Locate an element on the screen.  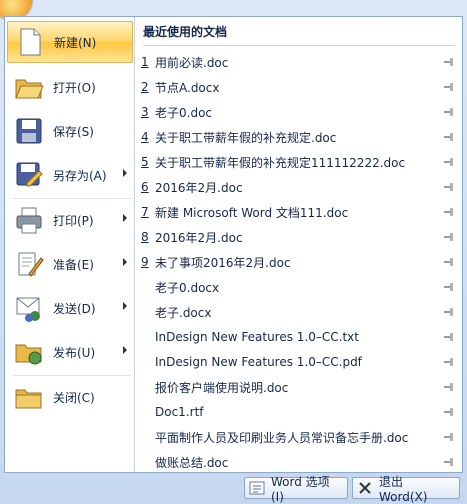
recent-document-number: 2 is located at coordinates (145, 87).